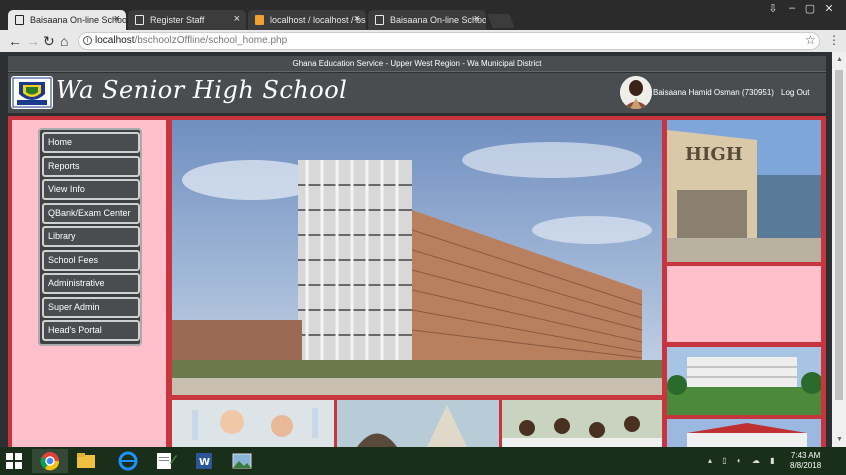 The image size is (846, 475). What do you see at coordinates (744, 304) in the screenshot?
I see `pink-placeholder-panel` at bounding box center [744, 304].